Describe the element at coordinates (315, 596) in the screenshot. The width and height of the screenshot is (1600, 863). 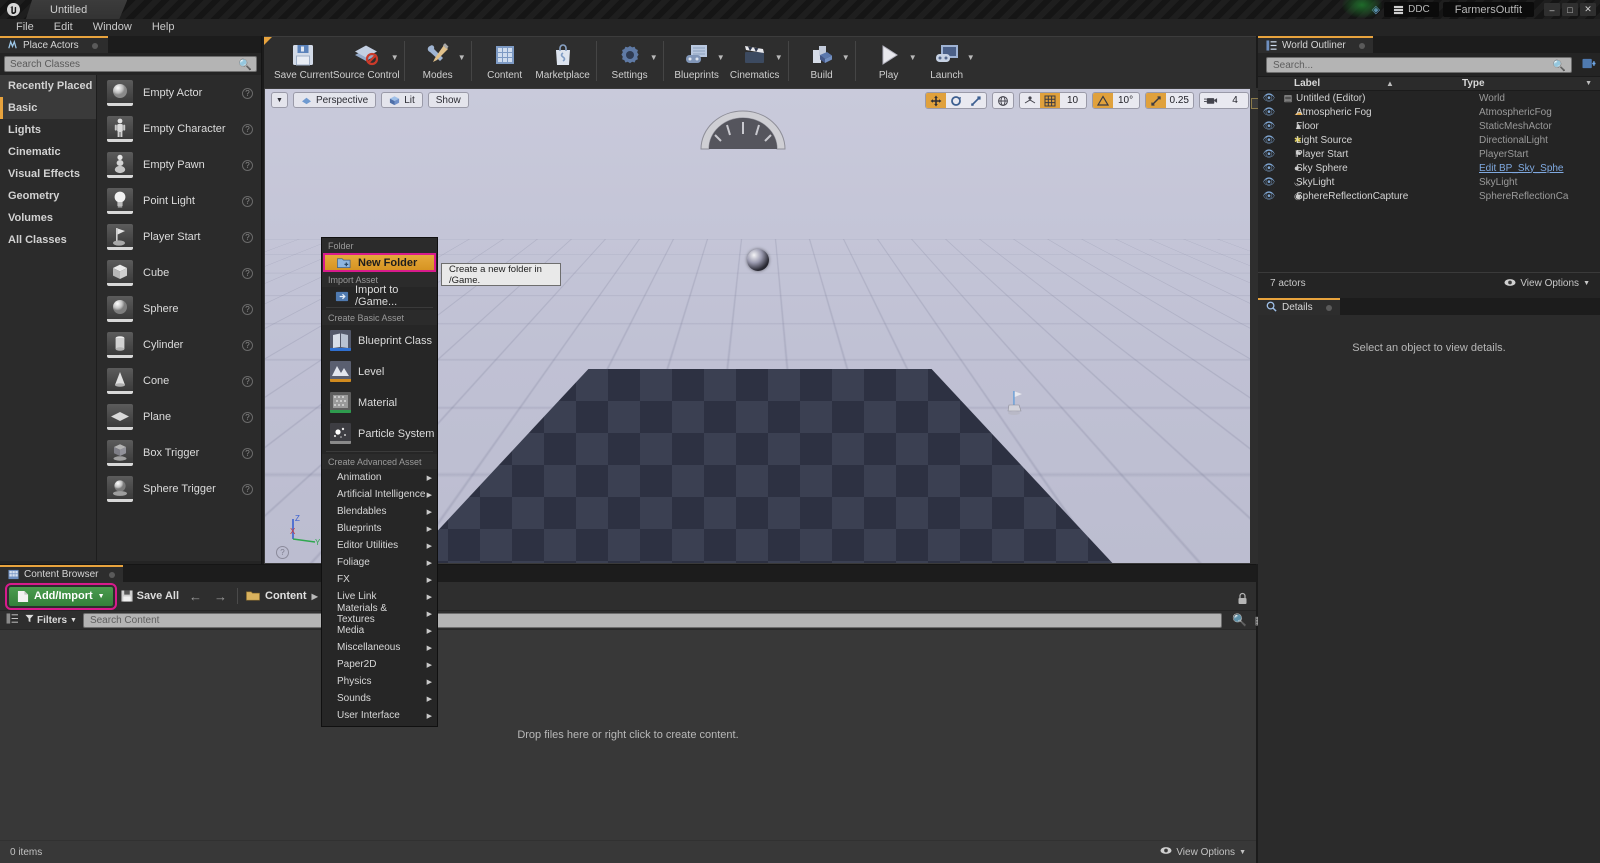
I see `chevron-right-icon: ▶` at that location.